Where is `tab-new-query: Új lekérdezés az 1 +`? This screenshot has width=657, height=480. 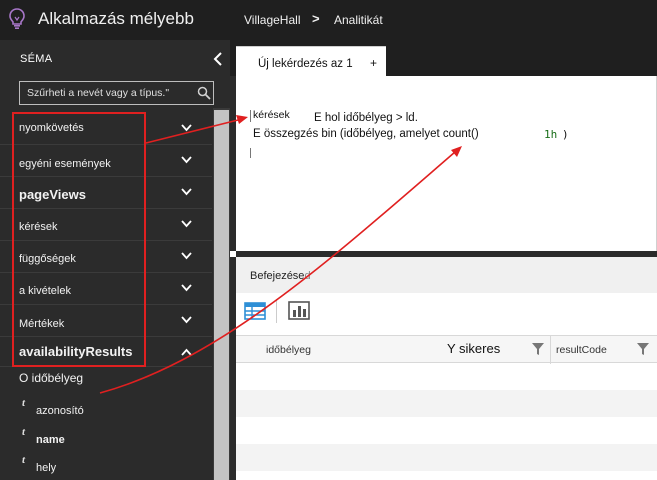 tab-new-query: Új lekérdezés az 1 + is located at coordinates (311, 62).